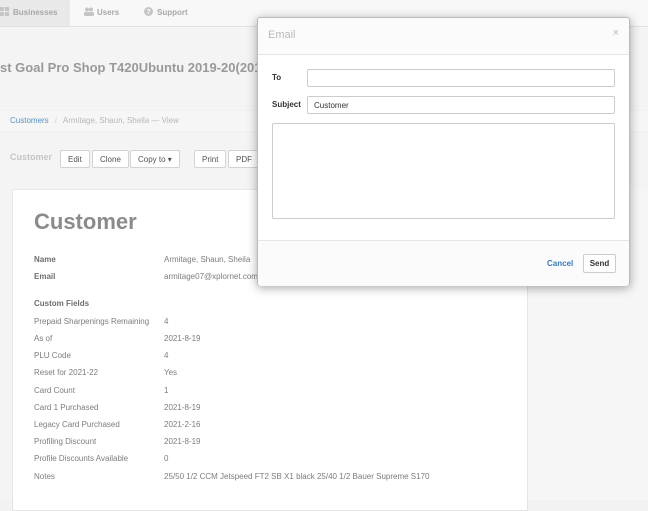  I want to click on message-textarea, so click(443, 171).